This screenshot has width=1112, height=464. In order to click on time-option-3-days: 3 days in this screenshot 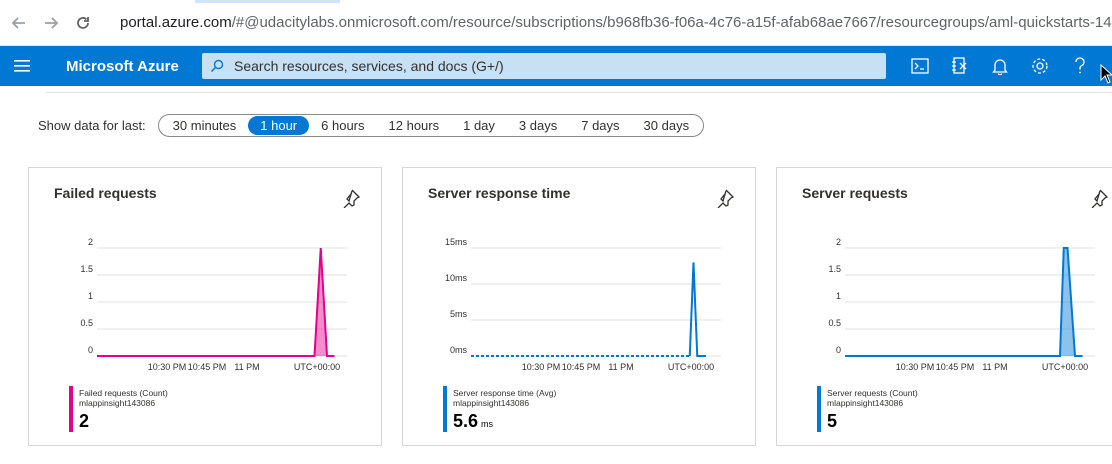, I will do `click(538, 125)`.